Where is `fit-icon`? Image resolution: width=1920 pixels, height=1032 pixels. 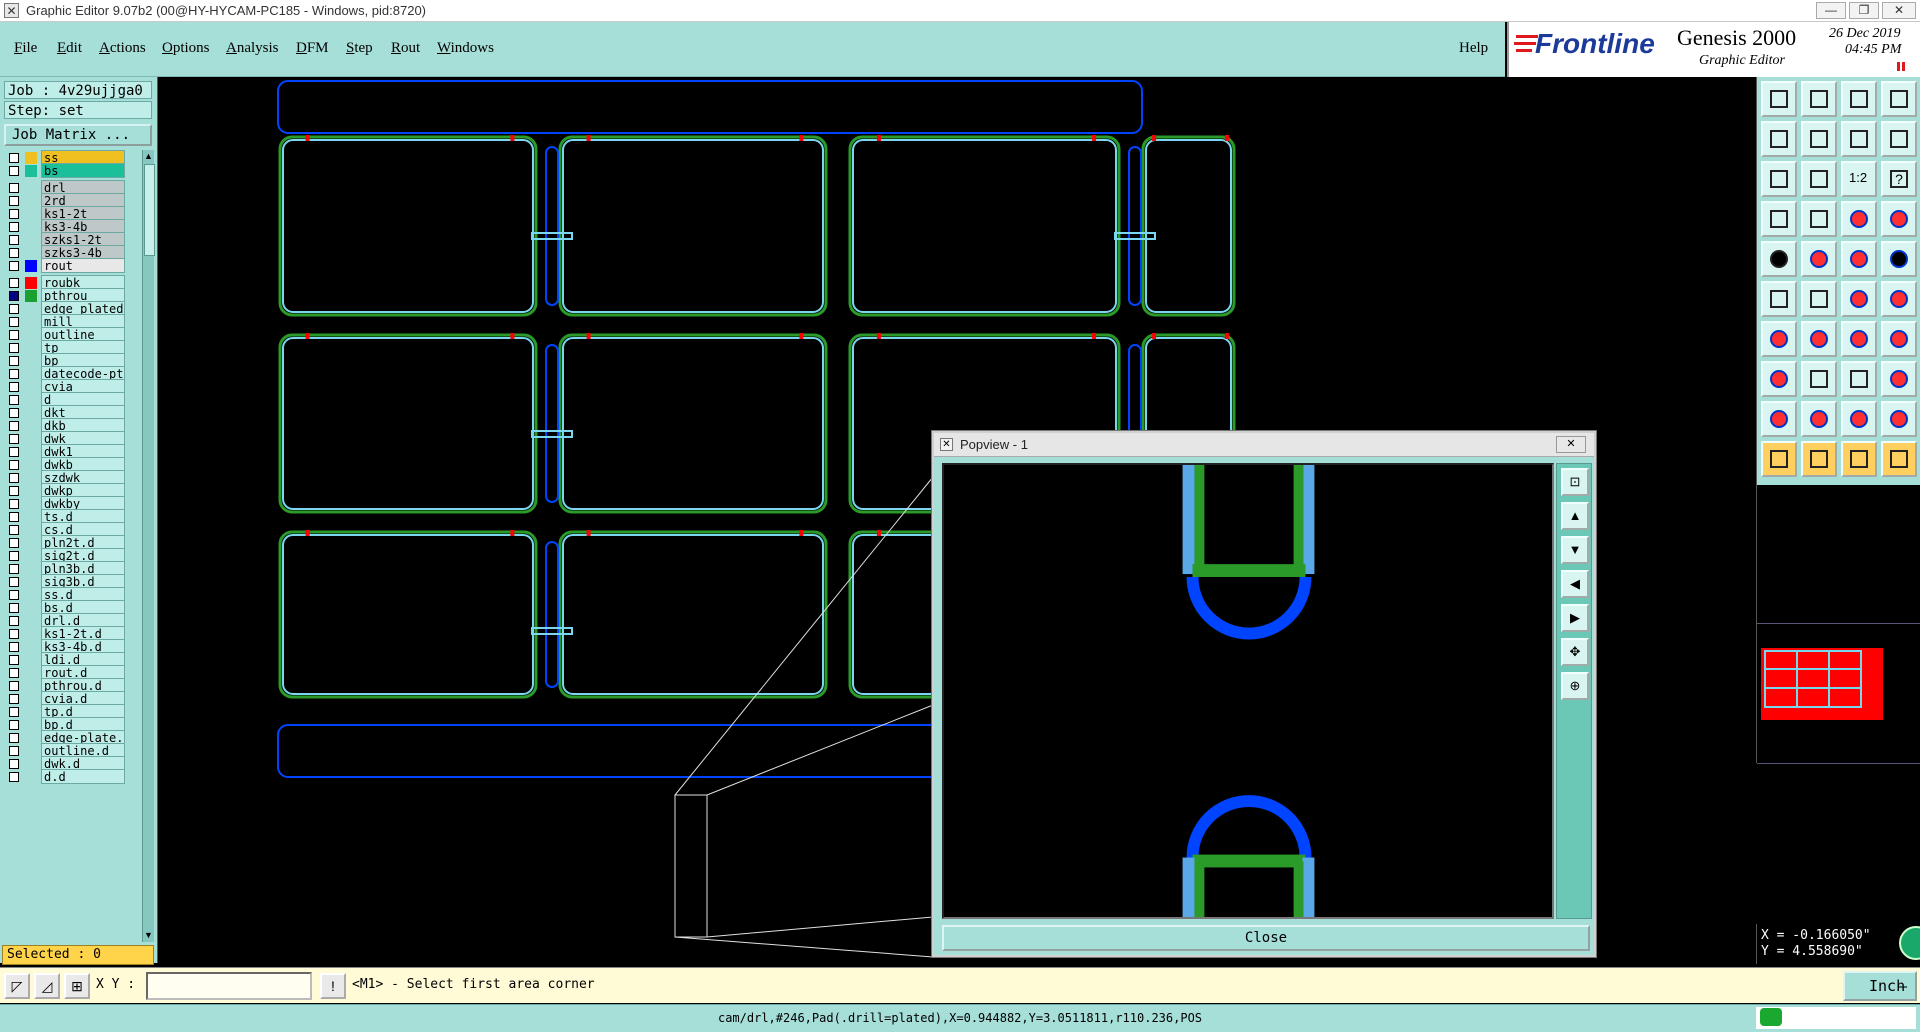
fit-icon is located at coordinates (1779, 179).